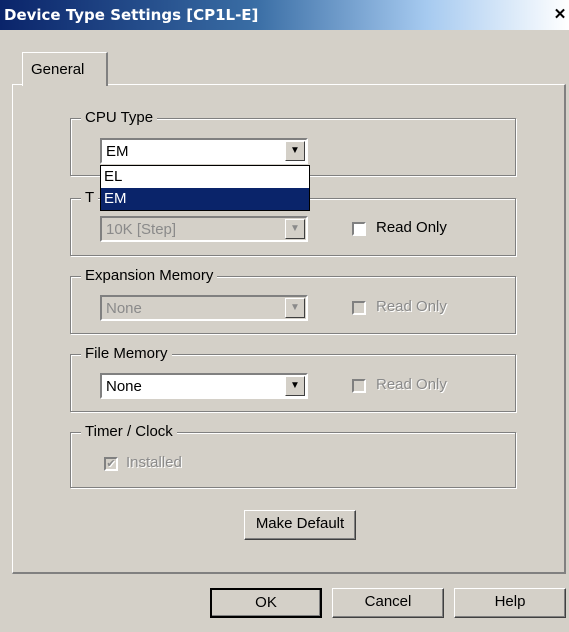 The image size is (569, 632). Describe the element at coordinates (284, 15) in the screenshot. I see `title-bar: Device Type Settings [CP1L-E] ✕` at that location.